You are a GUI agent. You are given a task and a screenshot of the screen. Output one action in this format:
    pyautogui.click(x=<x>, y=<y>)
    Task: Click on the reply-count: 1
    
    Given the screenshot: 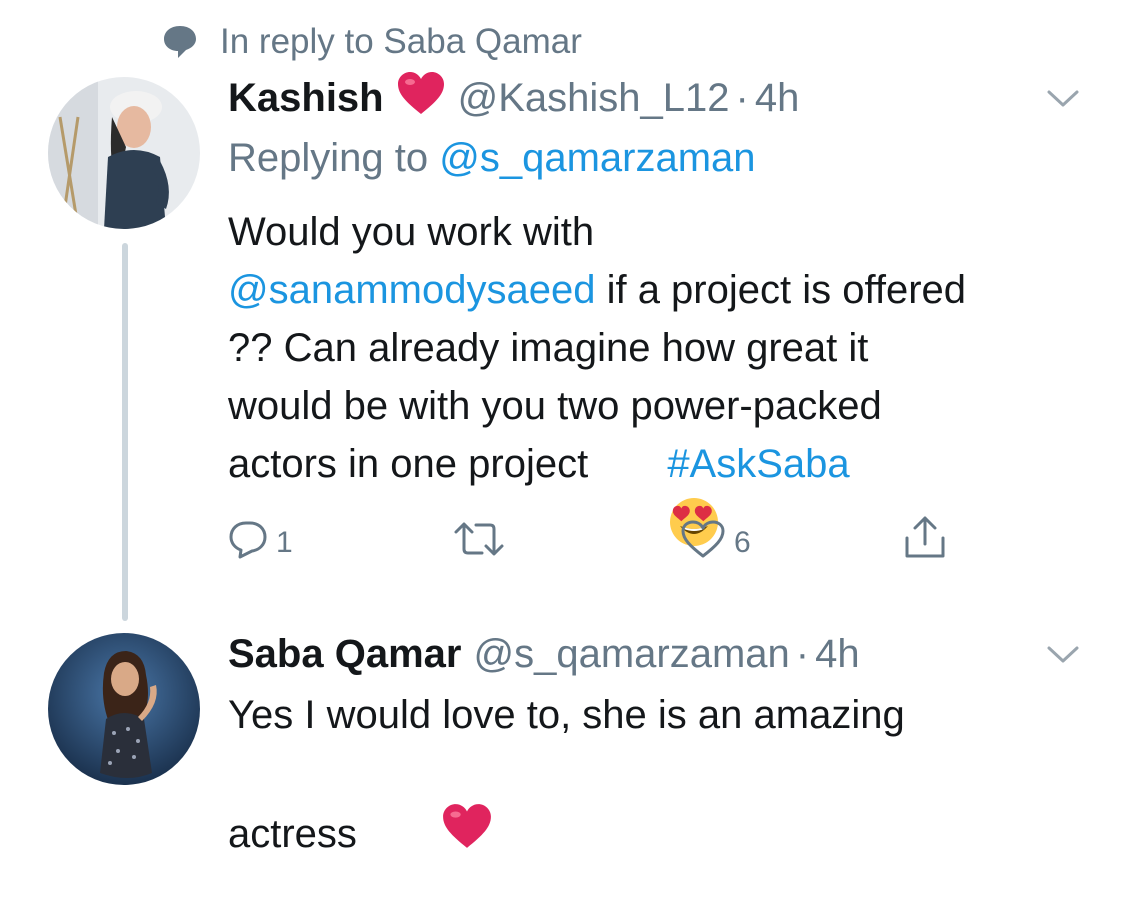 What is the action you would take?
    pyautogui.click(x=284, y=542)
    